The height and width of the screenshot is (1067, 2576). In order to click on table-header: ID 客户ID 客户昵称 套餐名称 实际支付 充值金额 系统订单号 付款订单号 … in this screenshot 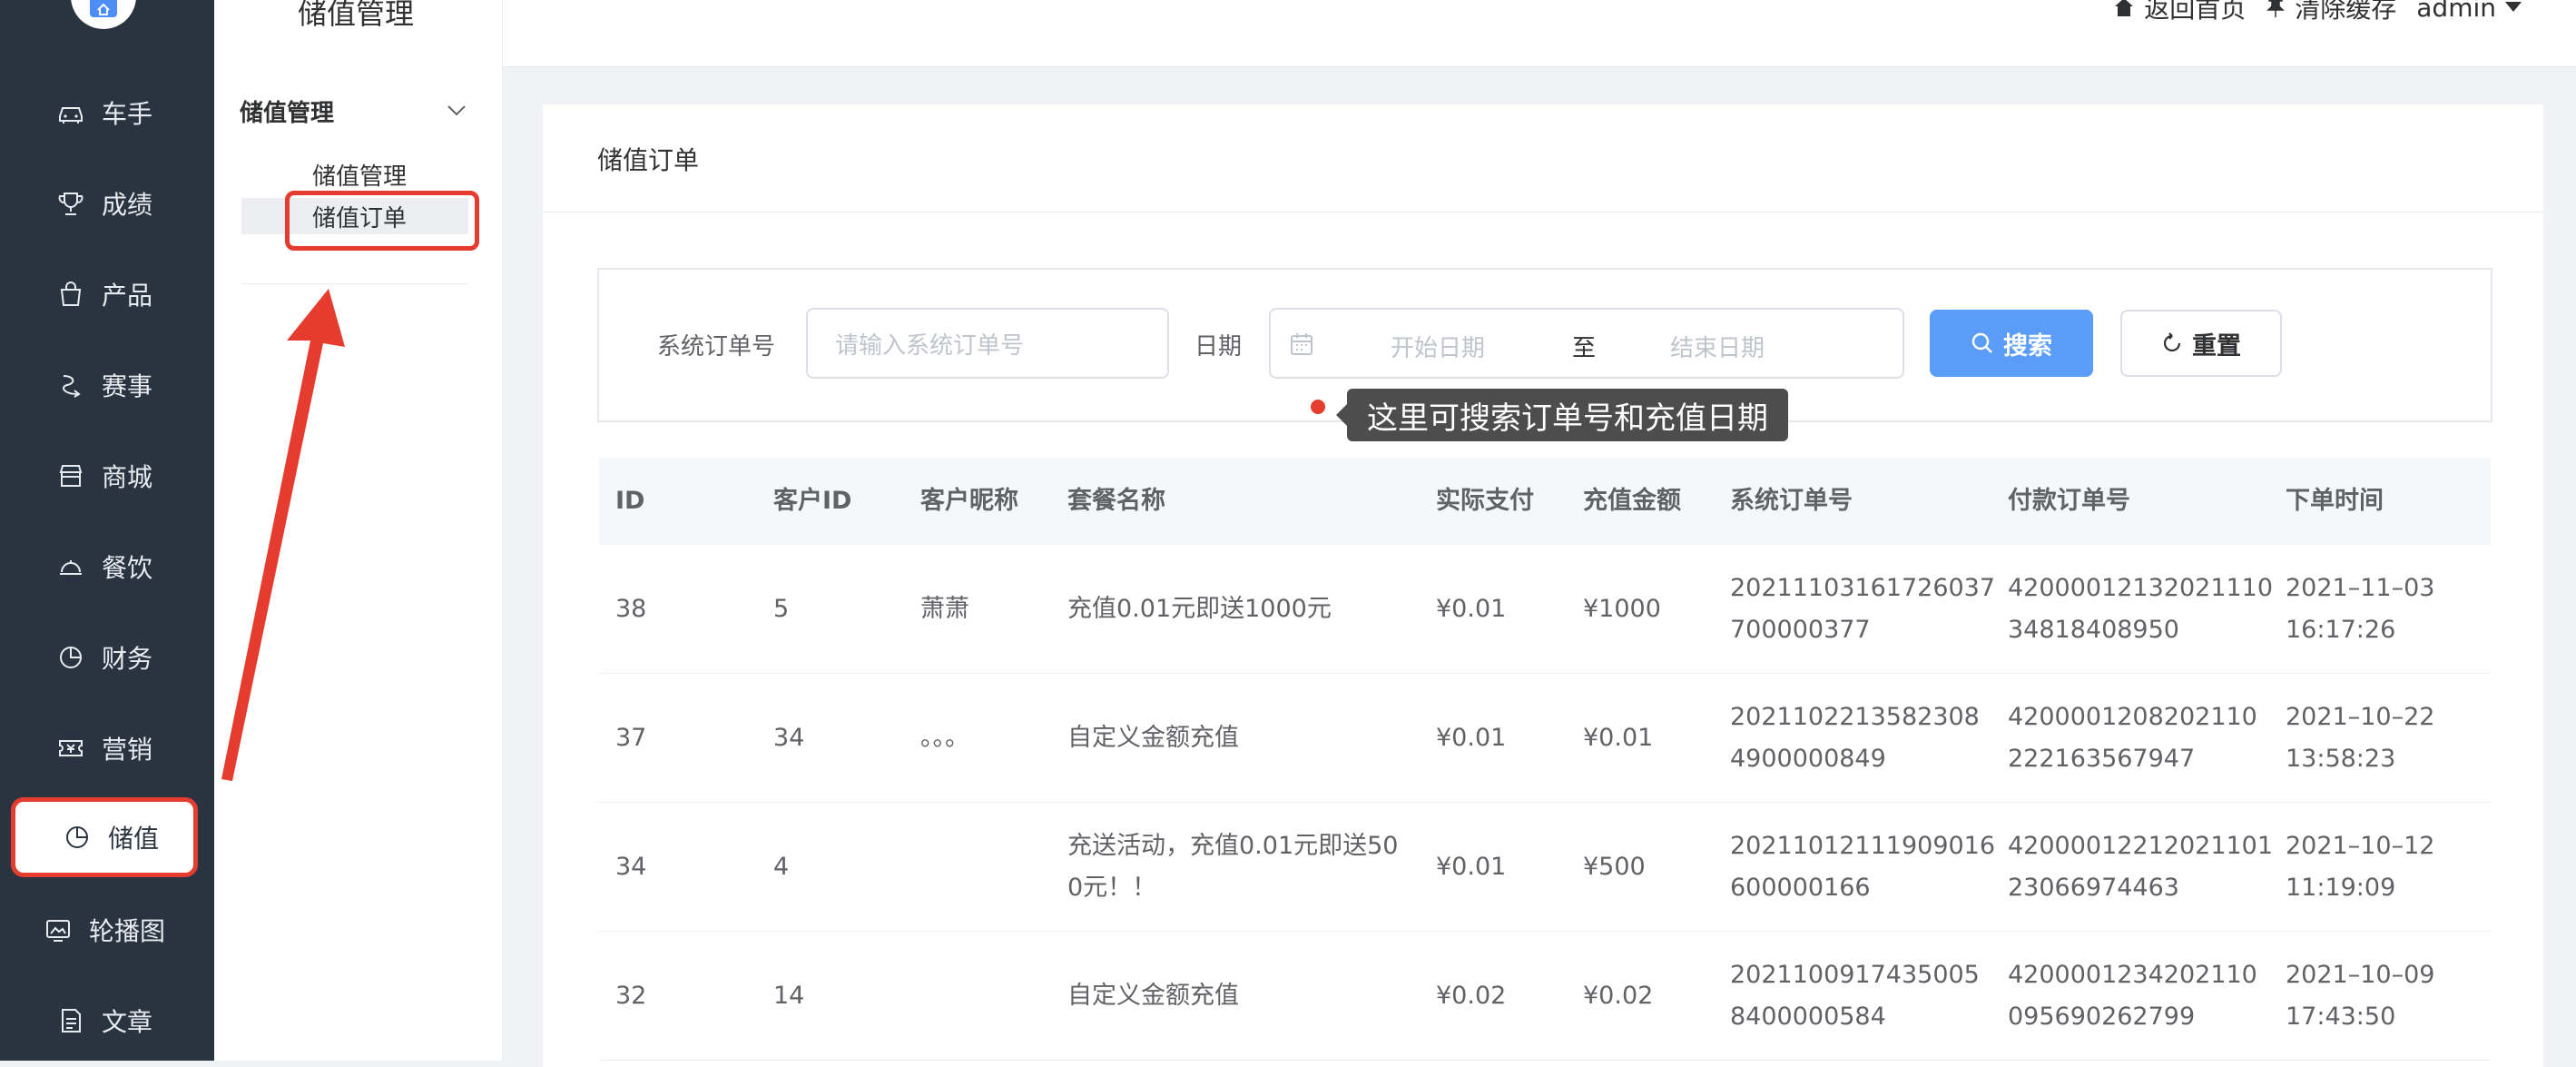, I will do `click(1545, 501)`.